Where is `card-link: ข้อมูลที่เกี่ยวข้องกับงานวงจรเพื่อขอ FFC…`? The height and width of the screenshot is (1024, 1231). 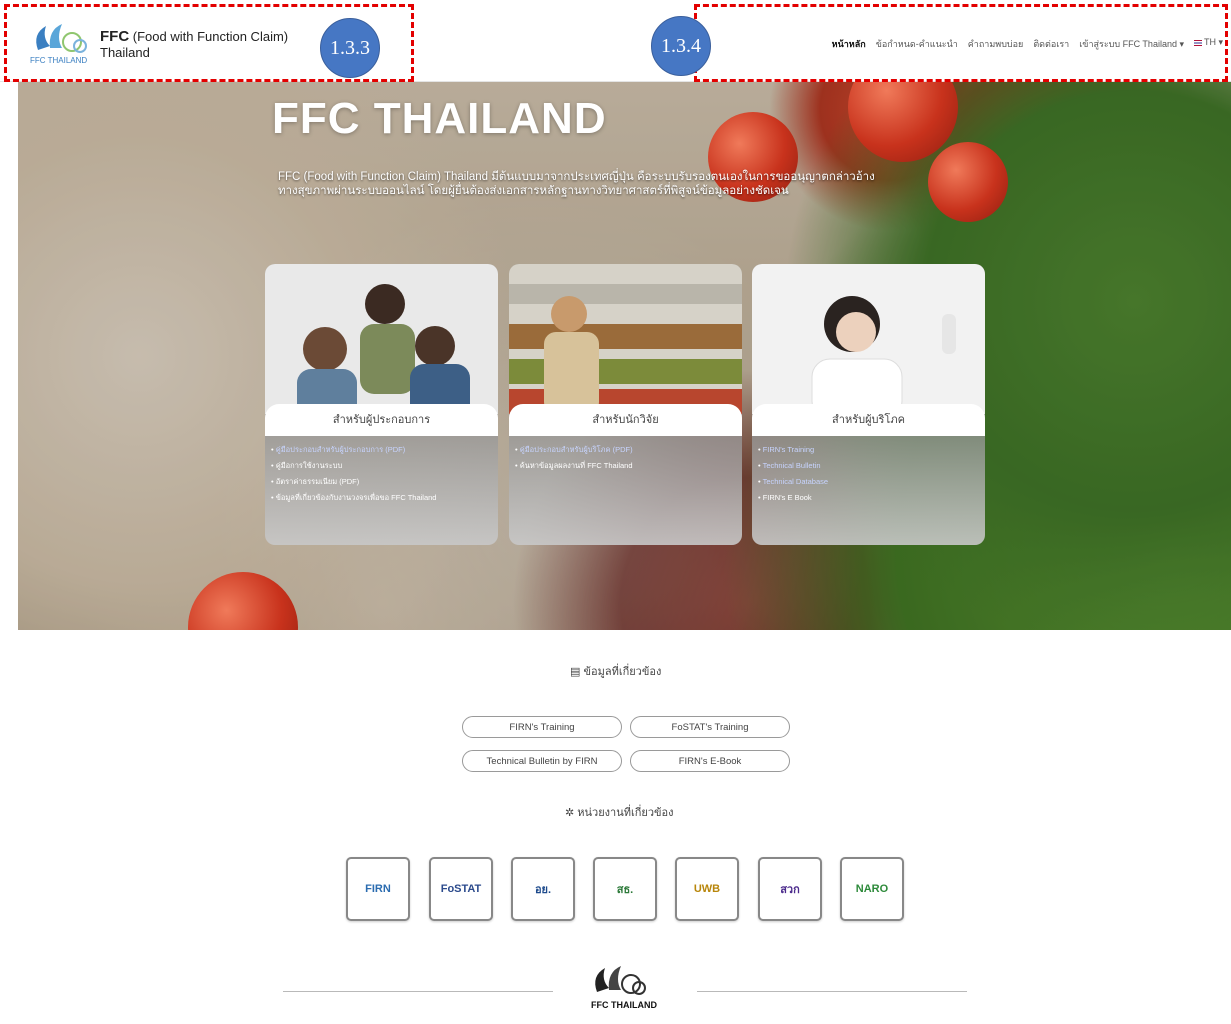 card-link: ข้อมูลที่เกี่ยวข้องกับงานวงจรเพื่อขอ FFC… is located at coordinates (354, 498).